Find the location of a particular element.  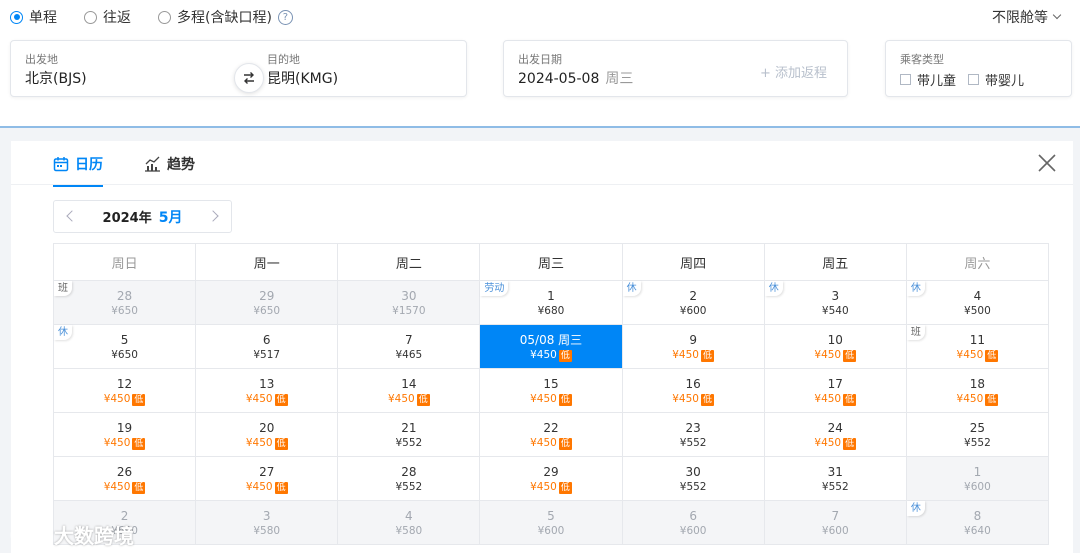

month-navigator: 2024年 5月 is located at coordinates (142, 216).